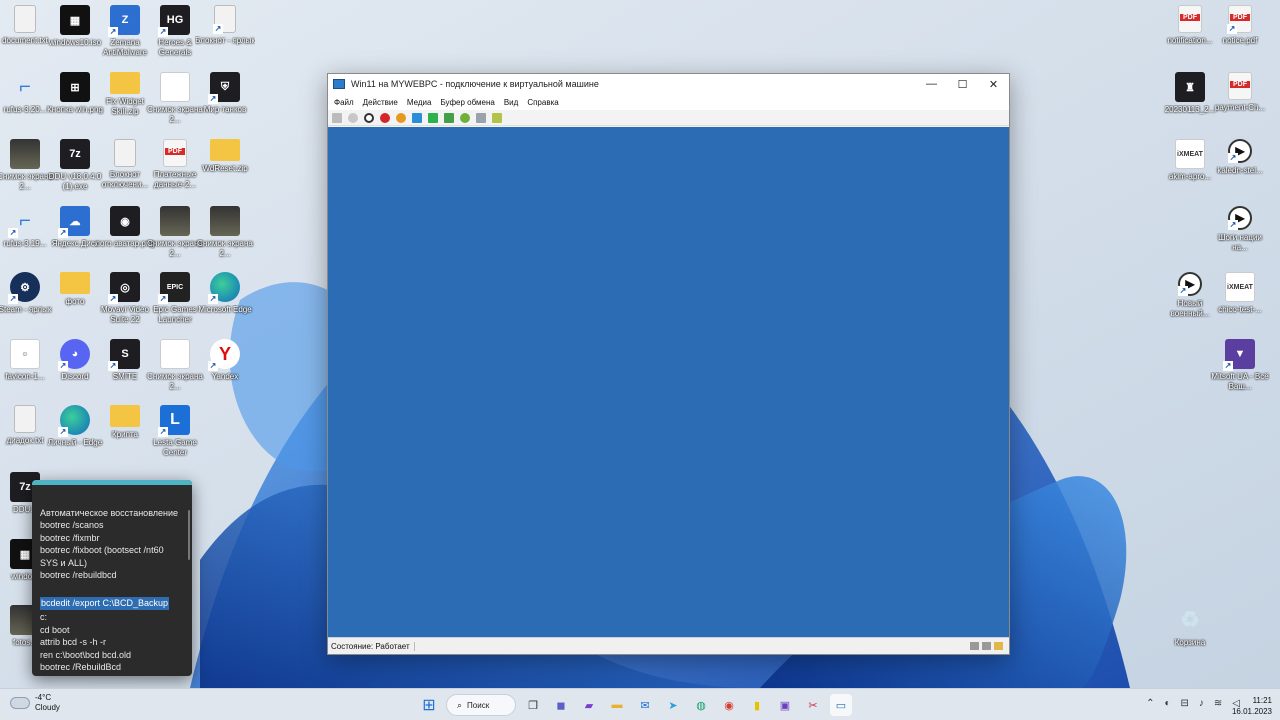  What do you see at coordinates (467, 102) in the screenshot?
I see `menu-clipboard: Буфер обмена` at bounding box center [467, 102].